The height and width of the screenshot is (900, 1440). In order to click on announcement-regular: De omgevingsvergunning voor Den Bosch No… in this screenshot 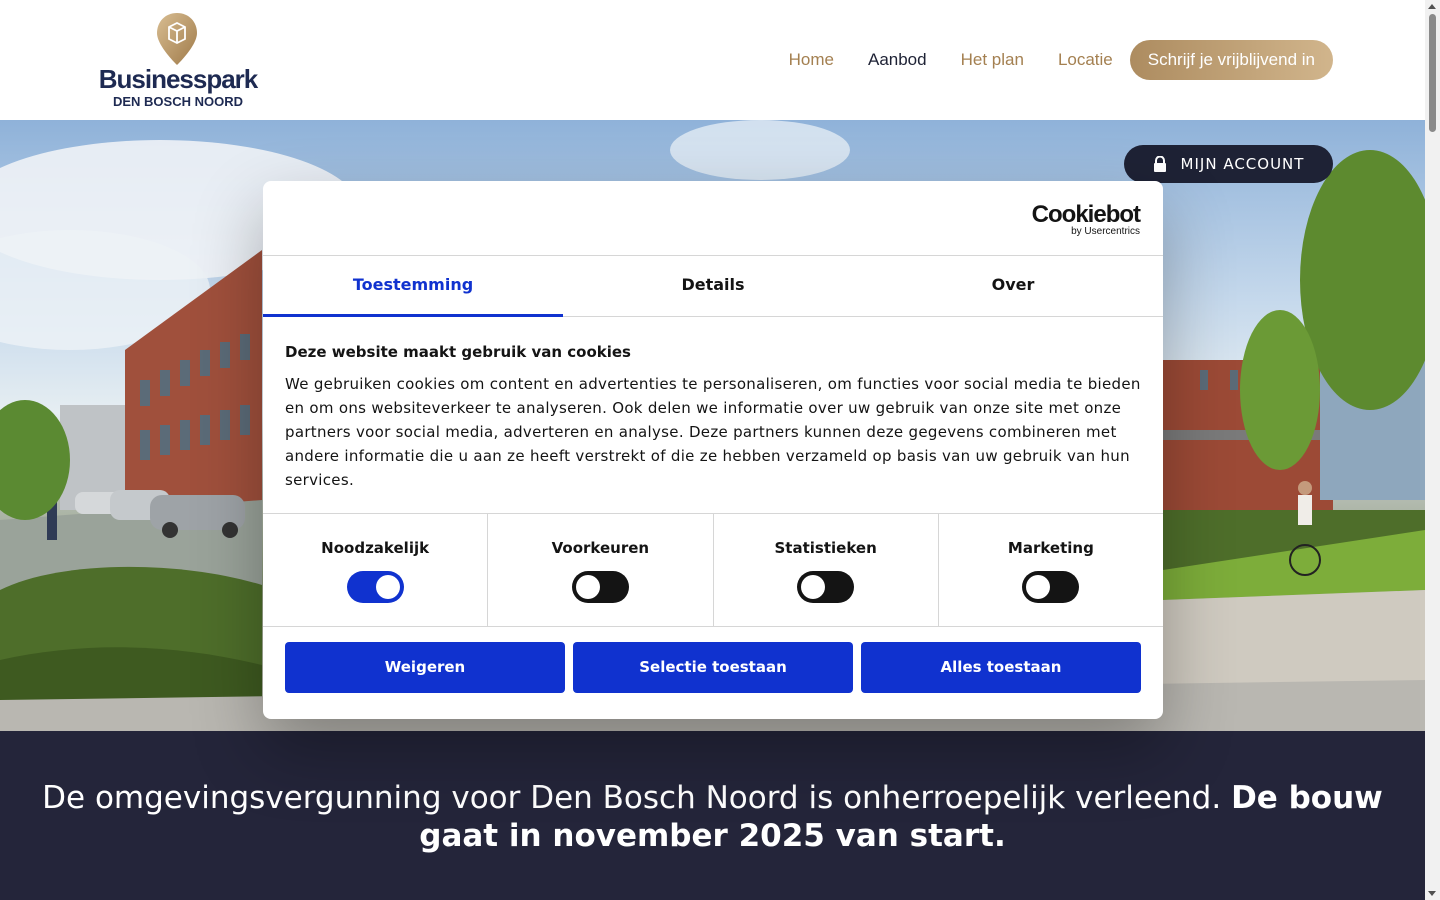, I will do `click(632, 798)`.